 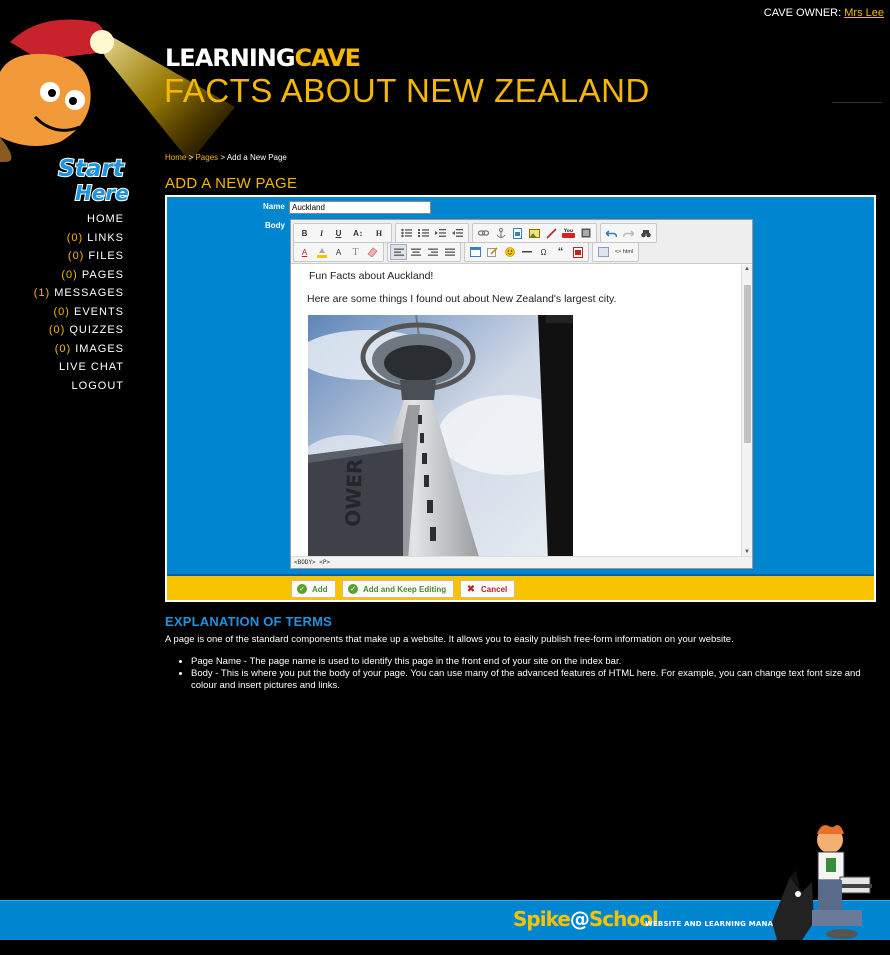 I want to click on cave-owner: CAVE OWNER: Mrs Lee, so click(x=824, y=13).